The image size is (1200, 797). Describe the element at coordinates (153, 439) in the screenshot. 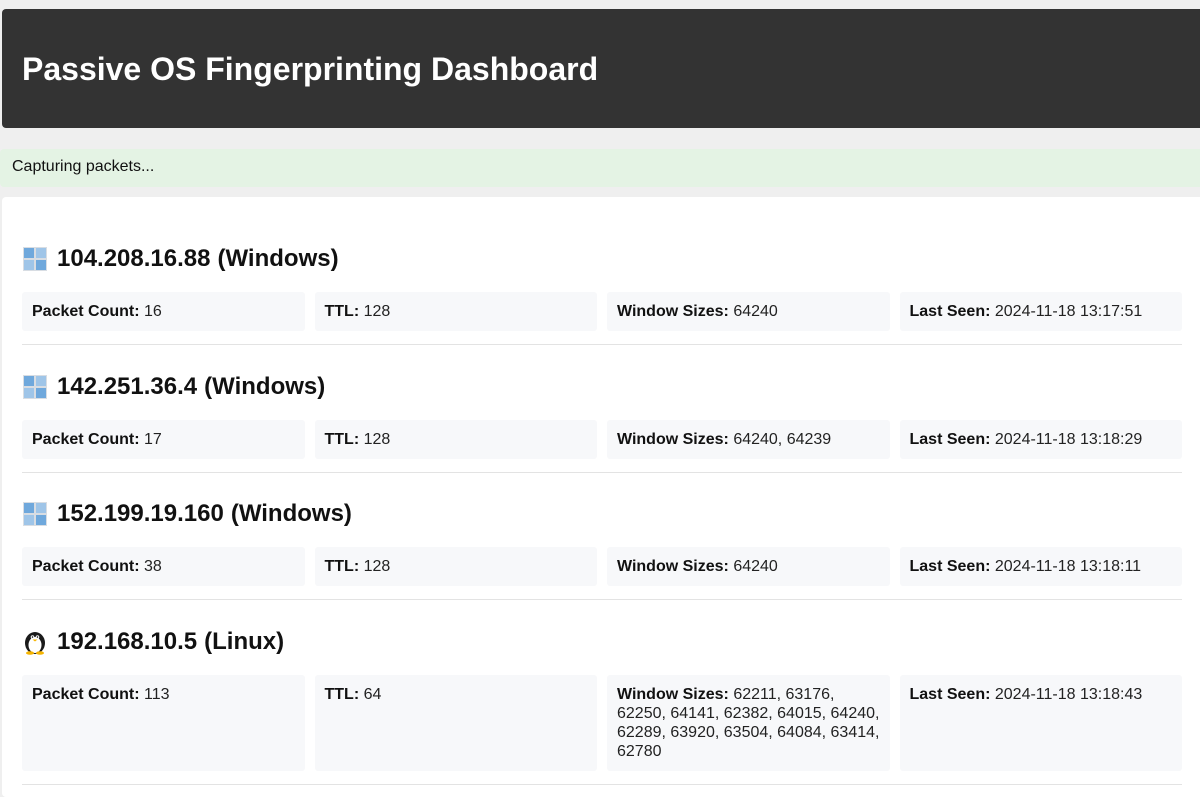

I see `packet-count-value: 17` at that location.